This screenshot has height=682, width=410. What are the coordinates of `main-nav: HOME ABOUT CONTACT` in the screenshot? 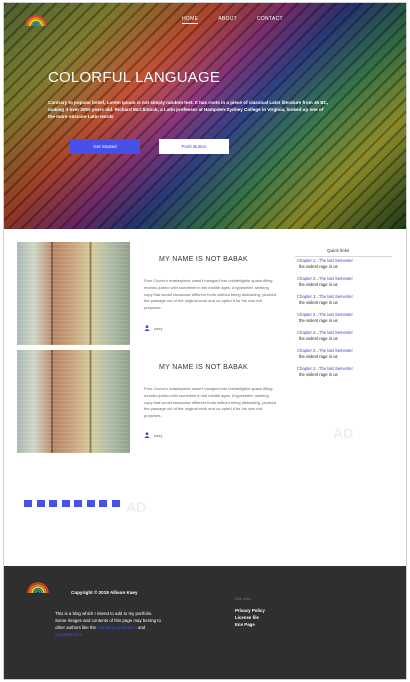 It's located at (232, 20).